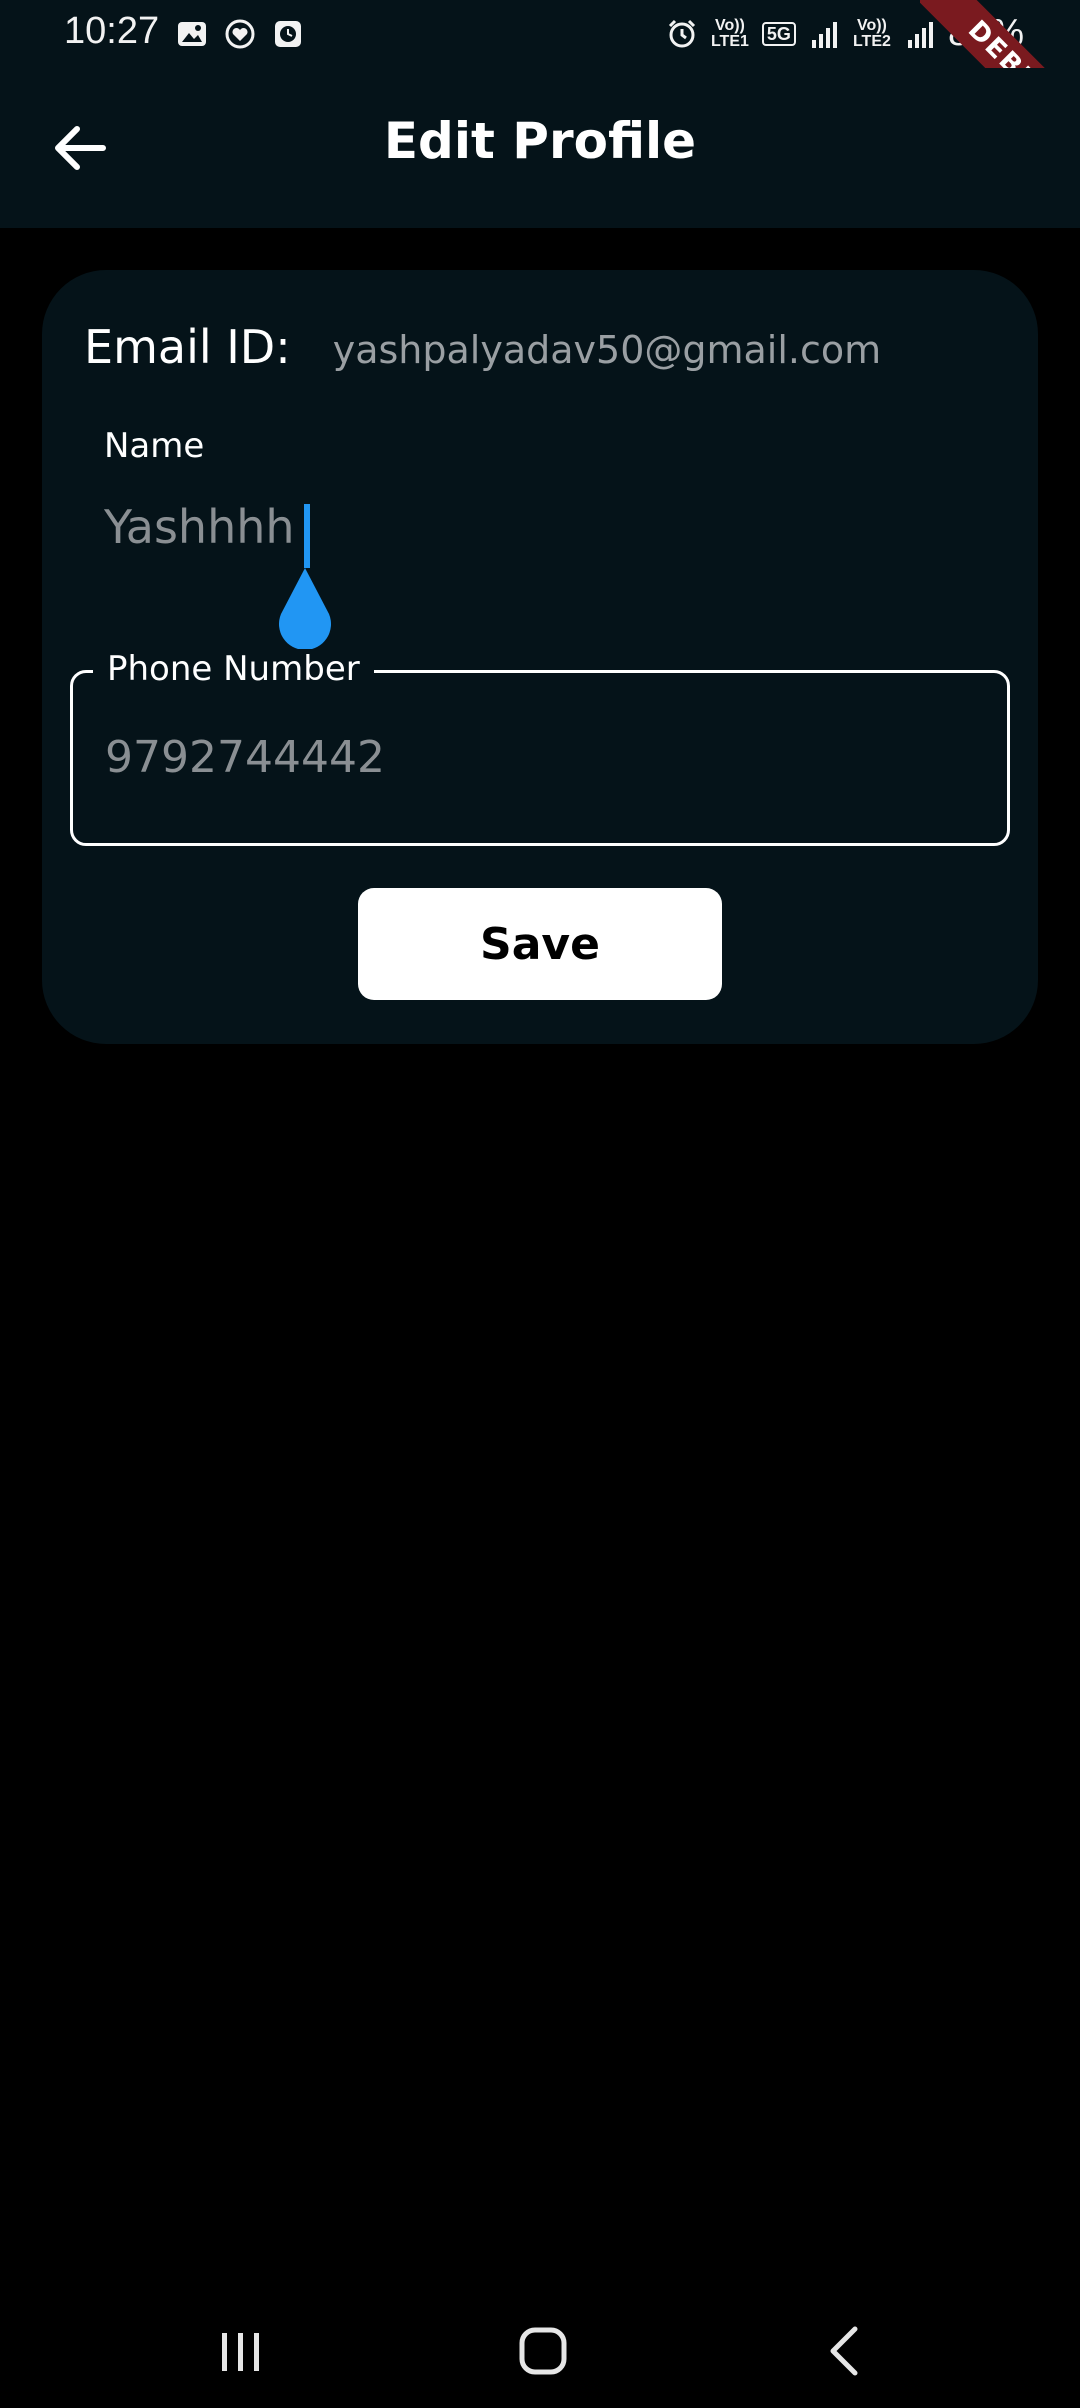  Describe the element at coordinates (729, 33) in the screenshot. I see `network-label-1: Vo)) LTE1` at that location.